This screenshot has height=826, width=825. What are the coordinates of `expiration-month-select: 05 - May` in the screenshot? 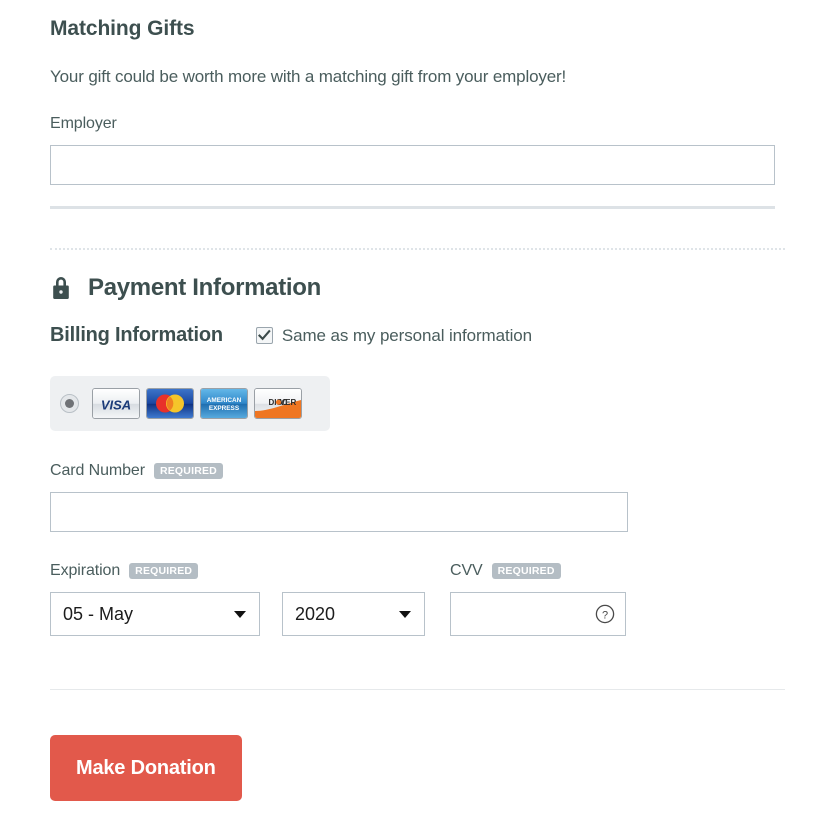 It's located at (155, 614).